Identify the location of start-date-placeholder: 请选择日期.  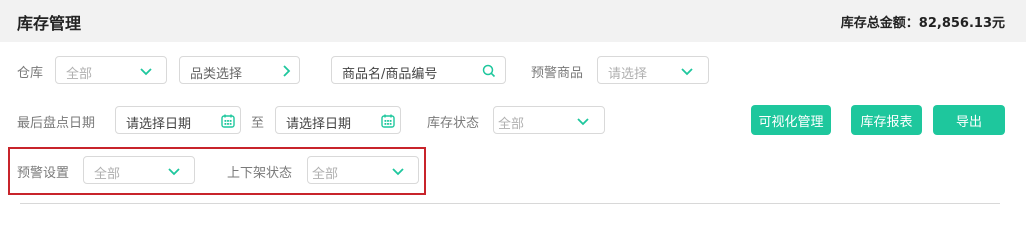
(159, 124).